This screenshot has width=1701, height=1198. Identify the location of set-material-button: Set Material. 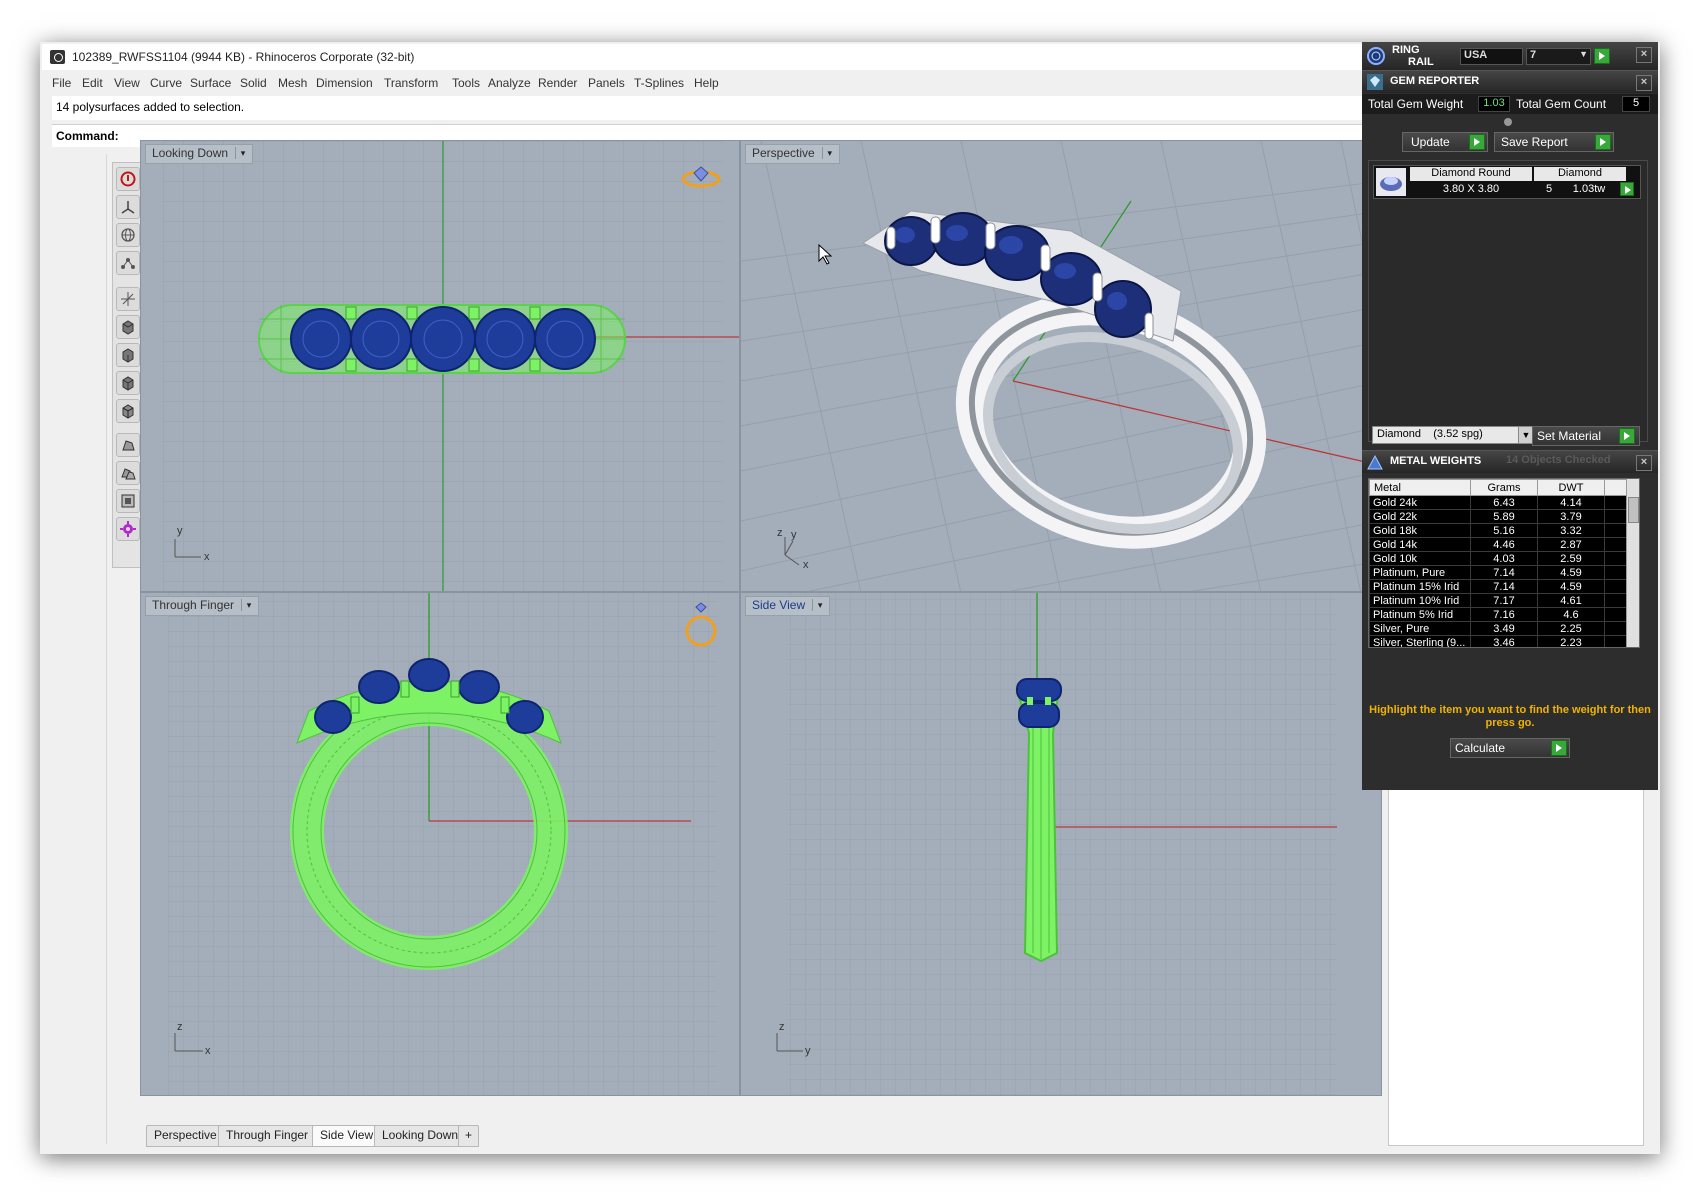
(1586, 436).